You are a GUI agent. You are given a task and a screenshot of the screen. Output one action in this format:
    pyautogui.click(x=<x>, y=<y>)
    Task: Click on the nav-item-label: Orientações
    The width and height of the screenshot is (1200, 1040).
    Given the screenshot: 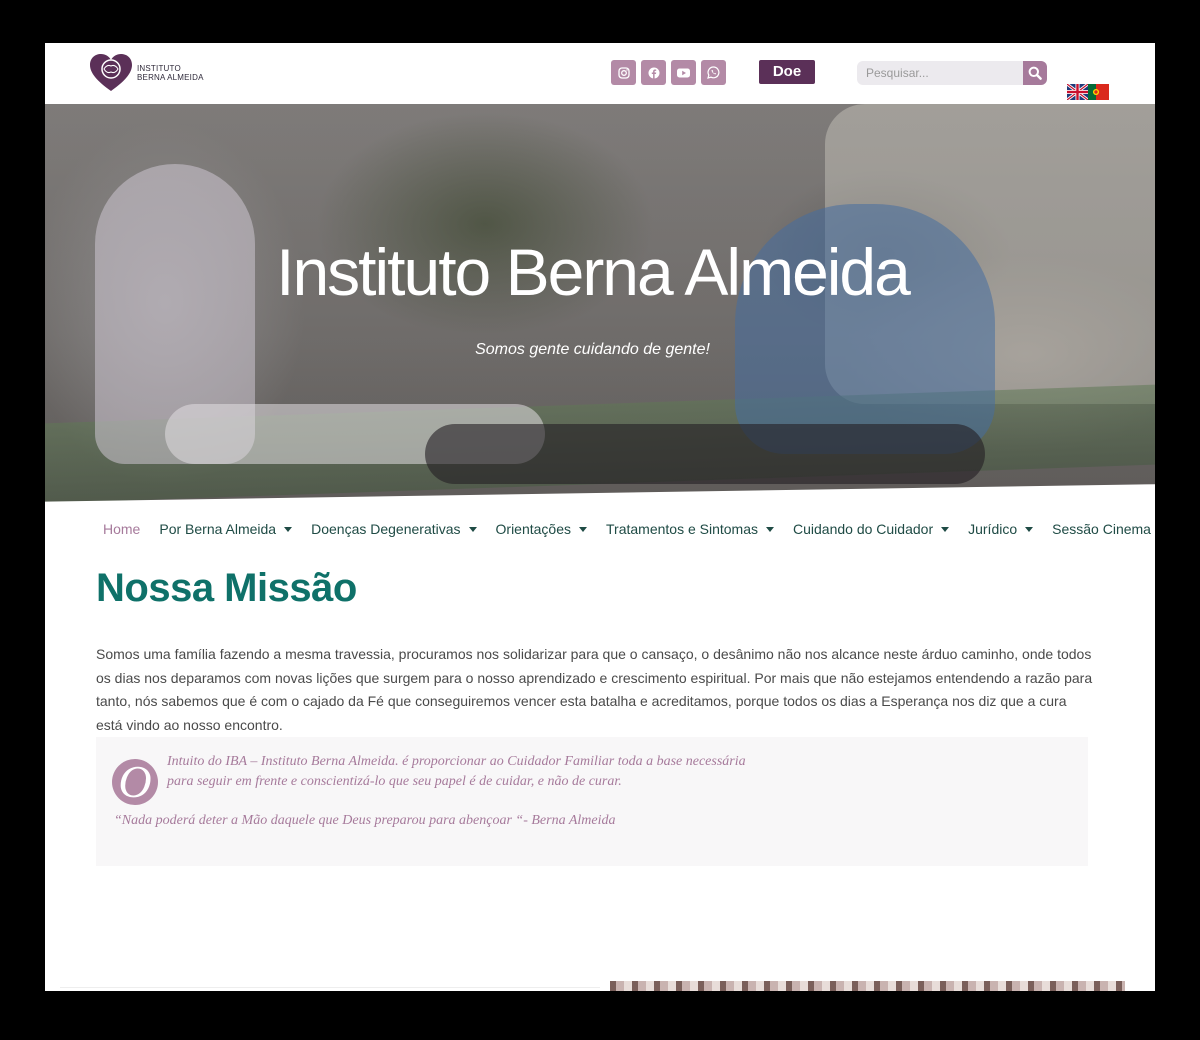 What is the action you would take?
    pyautogui.click(x=533, y=529)
    